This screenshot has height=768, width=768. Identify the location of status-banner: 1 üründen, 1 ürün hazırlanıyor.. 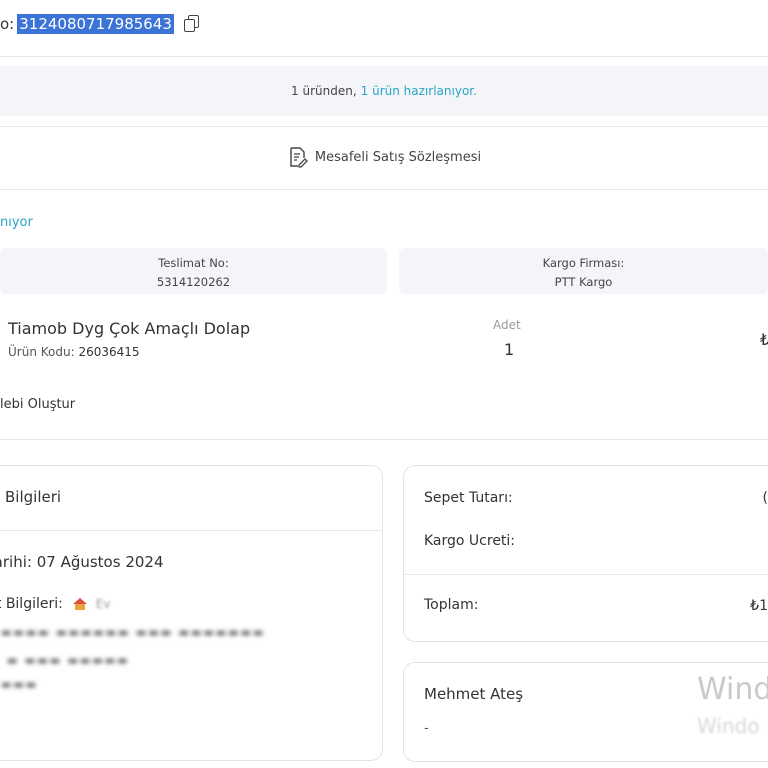
(384, 91).